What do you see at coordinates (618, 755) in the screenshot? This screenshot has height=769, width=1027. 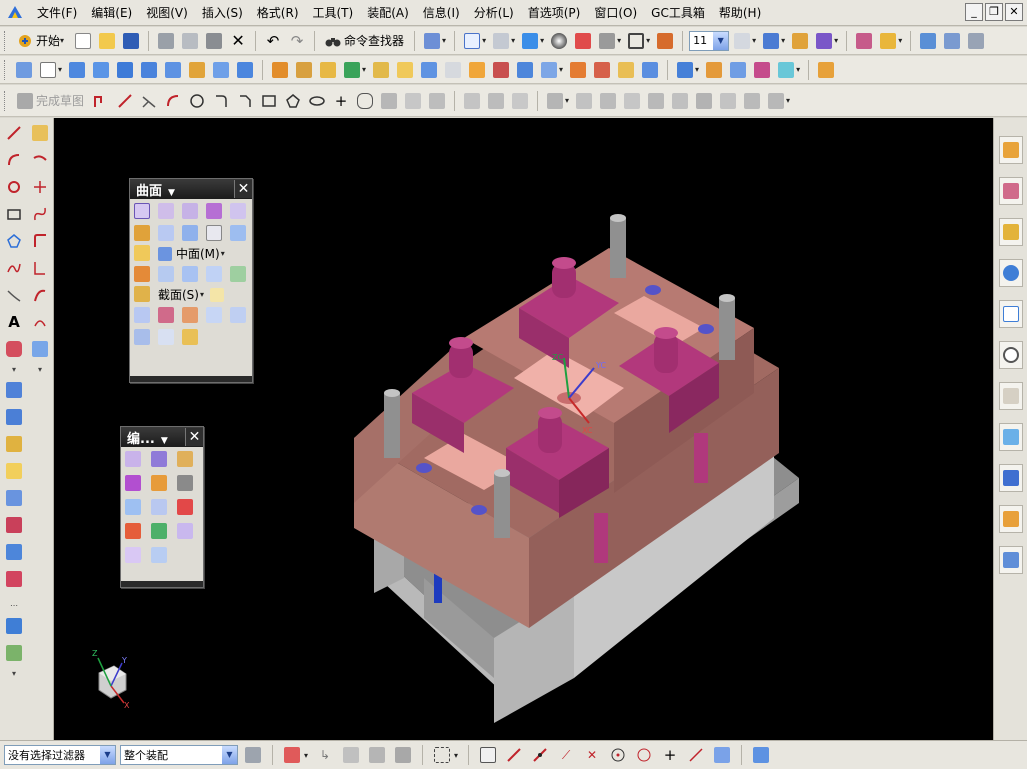 I see `arc-center-icon` at bounding box center [618, 755].